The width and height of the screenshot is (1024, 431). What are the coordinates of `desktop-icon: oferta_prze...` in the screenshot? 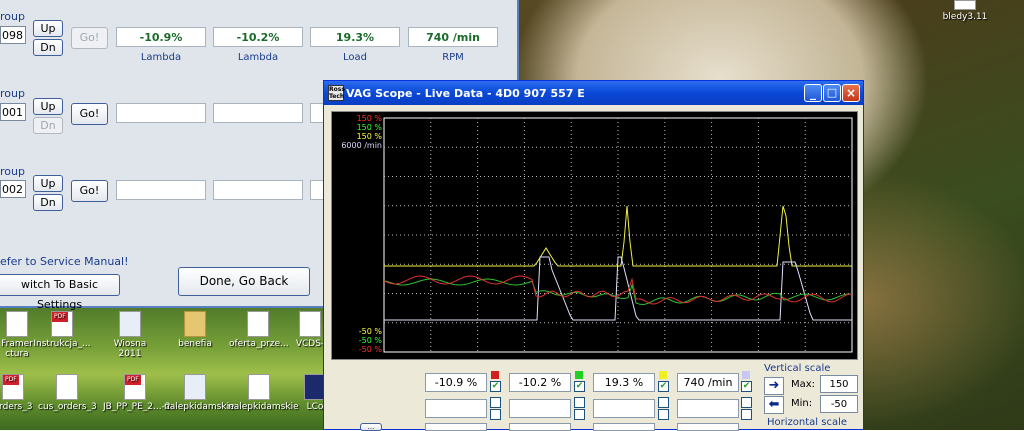 It's located at (259, 330).